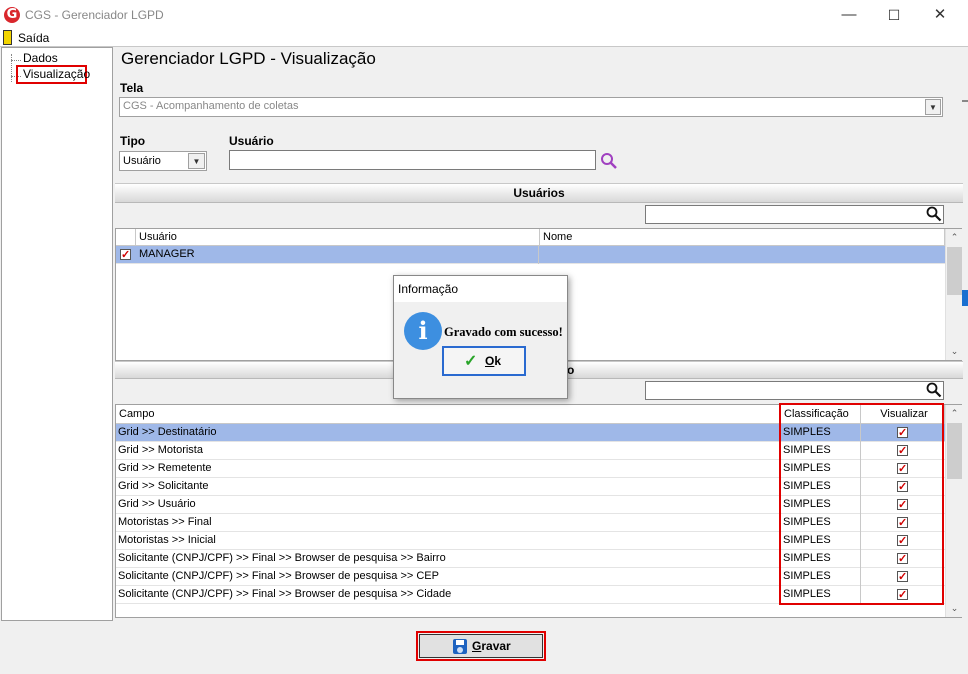 Image resolution: width=968 pixels, height=674 pixels. Describe the element at coordinates (448, 487) in the screenshot. I see `campo-cell: Grid >> Solicitante` at that location.